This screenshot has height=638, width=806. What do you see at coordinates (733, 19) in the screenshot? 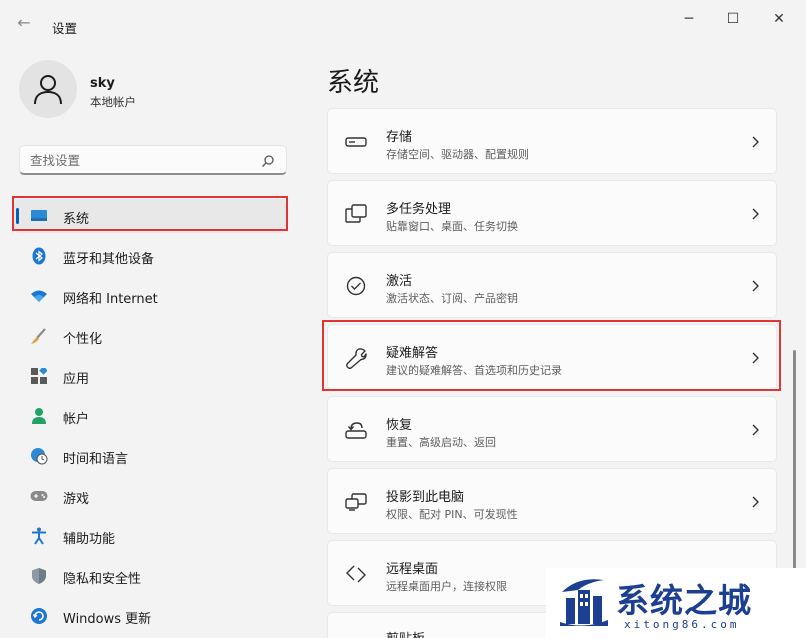
I see `maximize-button: ☐` at bounding box center [733, 19].